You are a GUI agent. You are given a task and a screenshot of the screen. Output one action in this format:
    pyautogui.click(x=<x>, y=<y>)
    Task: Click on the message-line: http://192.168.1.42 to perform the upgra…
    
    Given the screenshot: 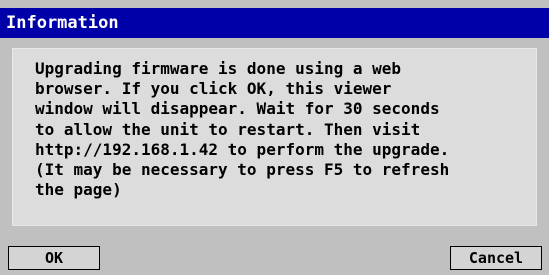 What is the action you would take?
    pyautogui.click(x=242, y=149)
    